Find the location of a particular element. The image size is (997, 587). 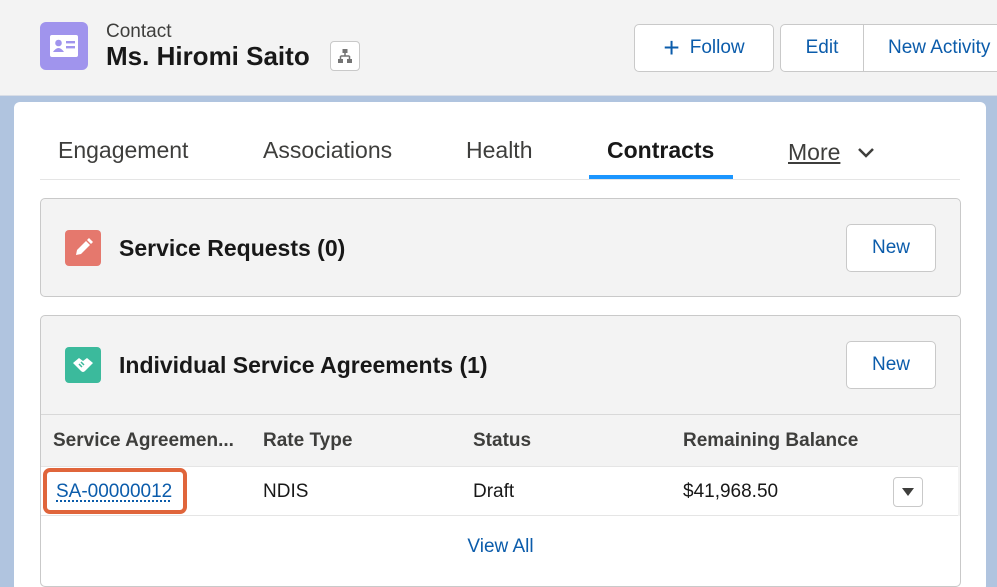

follow-button: + Follow is located at coordinates (704, 48).